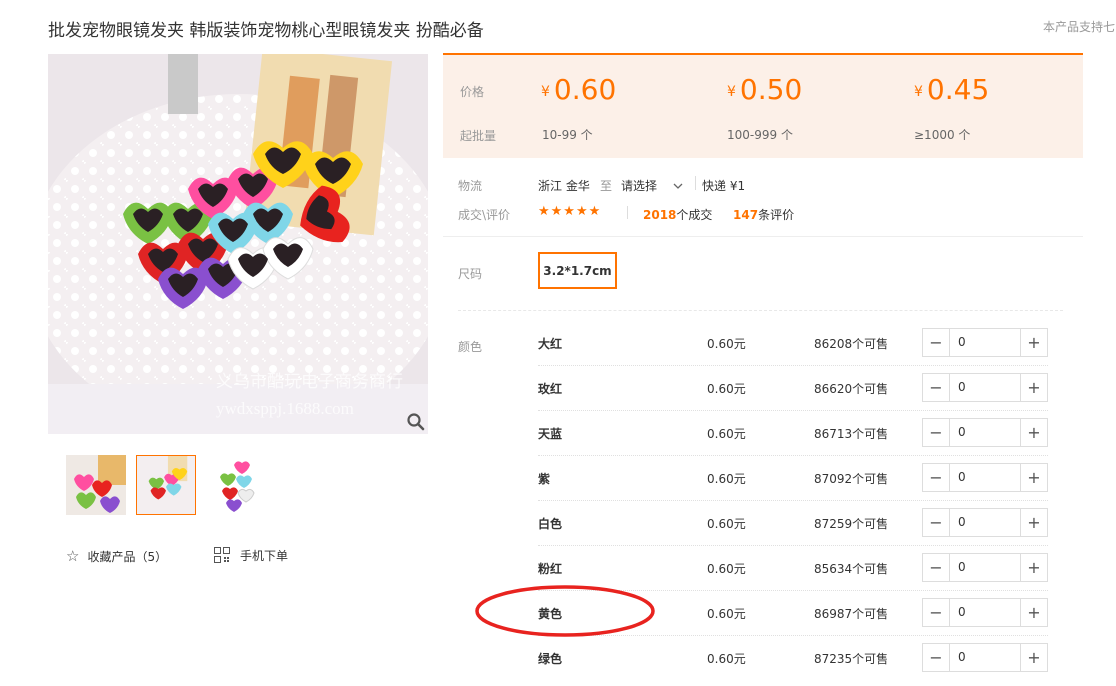 The height and width of the screenshot is (686, 1116). I want to click on sku-row-meihong: 玫红 0.60元 86620个可售 − 0 +, so click(760, 388).